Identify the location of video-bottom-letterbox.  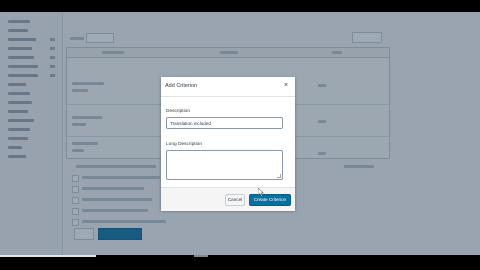
(240, 262).